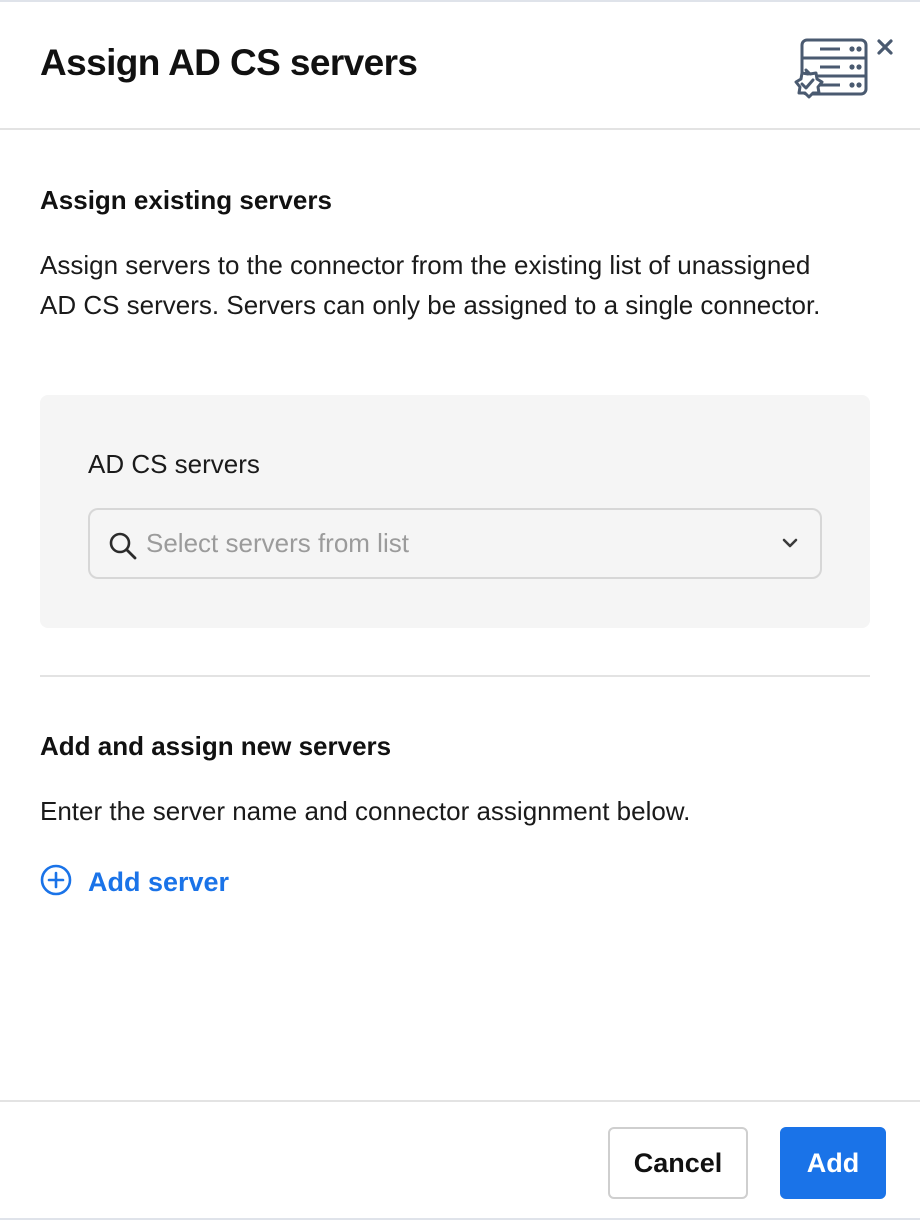  Describe the element at coordinates (56, 882) in the screenshot. I see `plus-circle-icon` at that location.